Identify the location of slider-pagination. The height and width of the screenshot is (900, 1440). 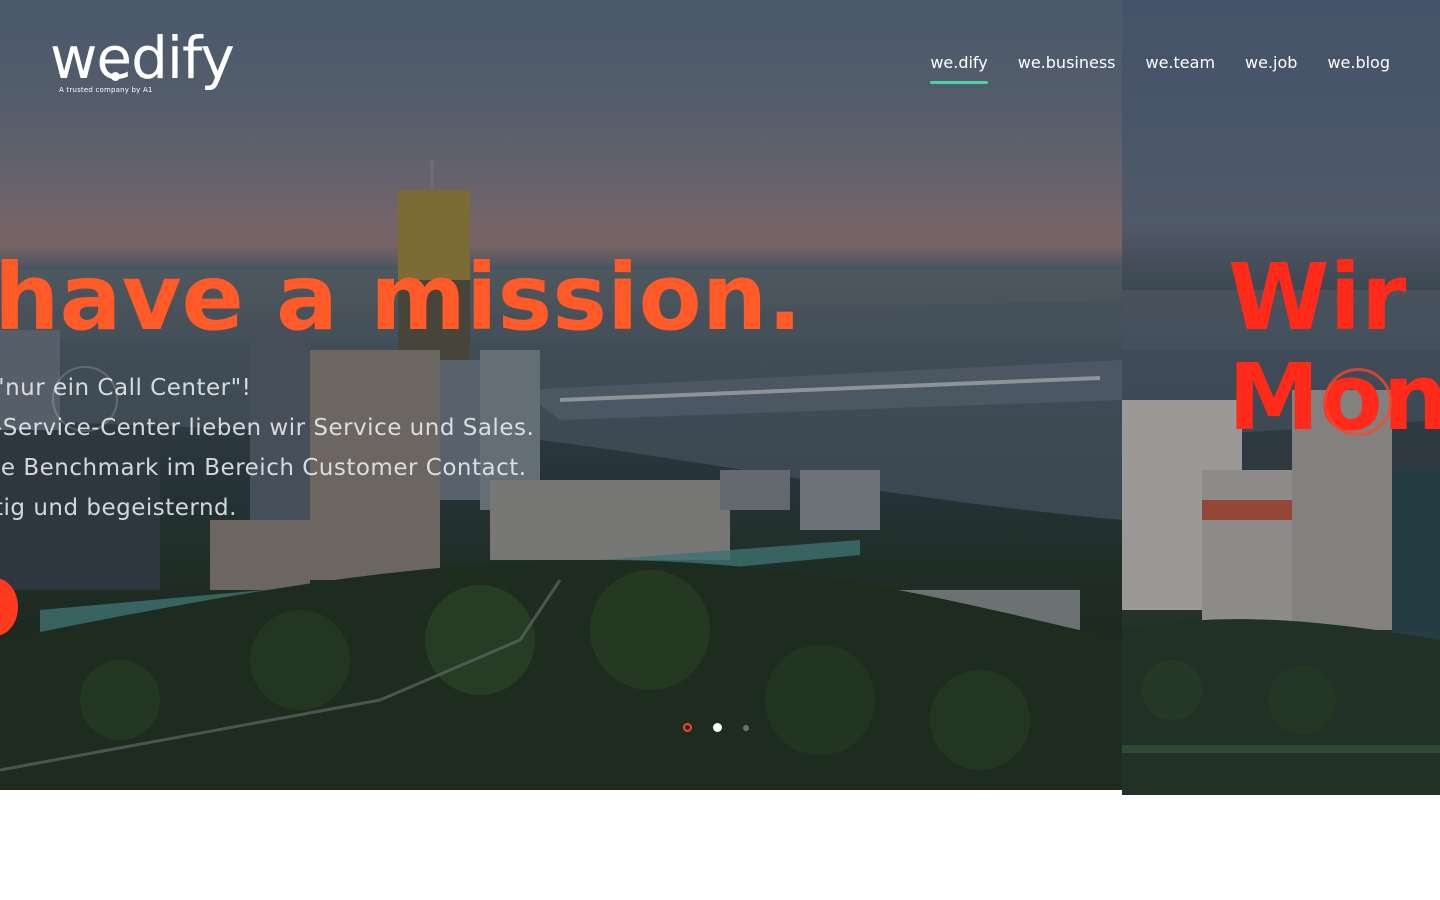
(716, 727).